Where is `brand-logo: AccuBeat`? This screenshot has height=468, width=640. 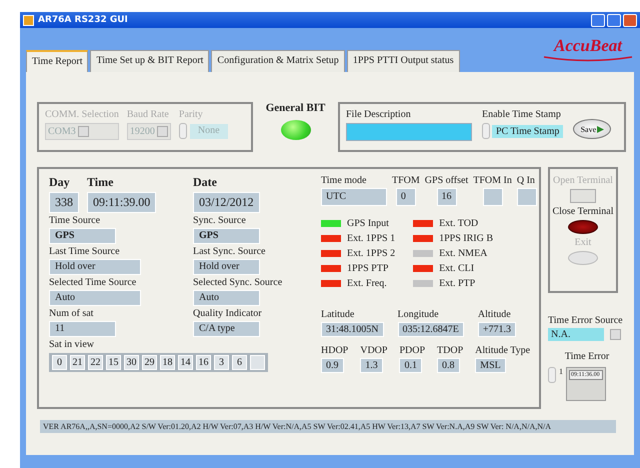 brand-logo: AccuBeat is located at coordinates (588, 46).